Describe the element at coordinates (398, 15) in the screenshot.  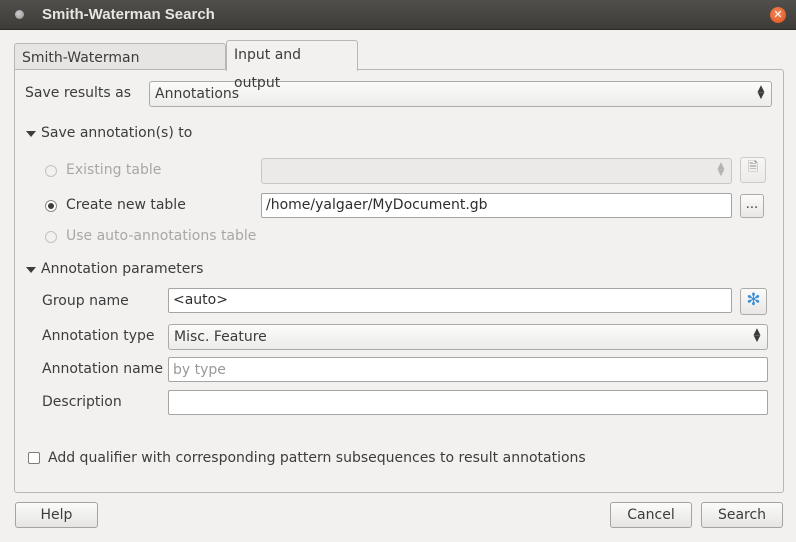
I see `title-bar: Smith-Waterman Search ✕` at that location.